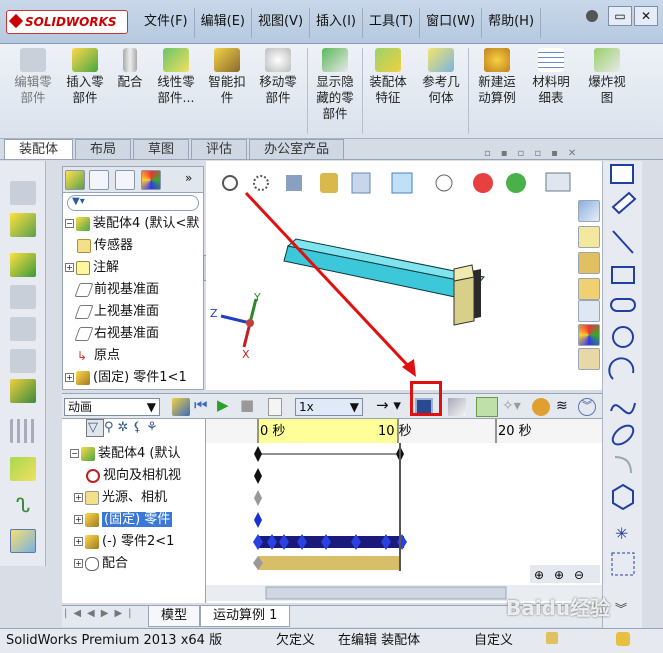 The image size is (663, 653). Describe the element at coordinates (457, 407) in the screenshot. I see `animation-wizard-icon` at that location.